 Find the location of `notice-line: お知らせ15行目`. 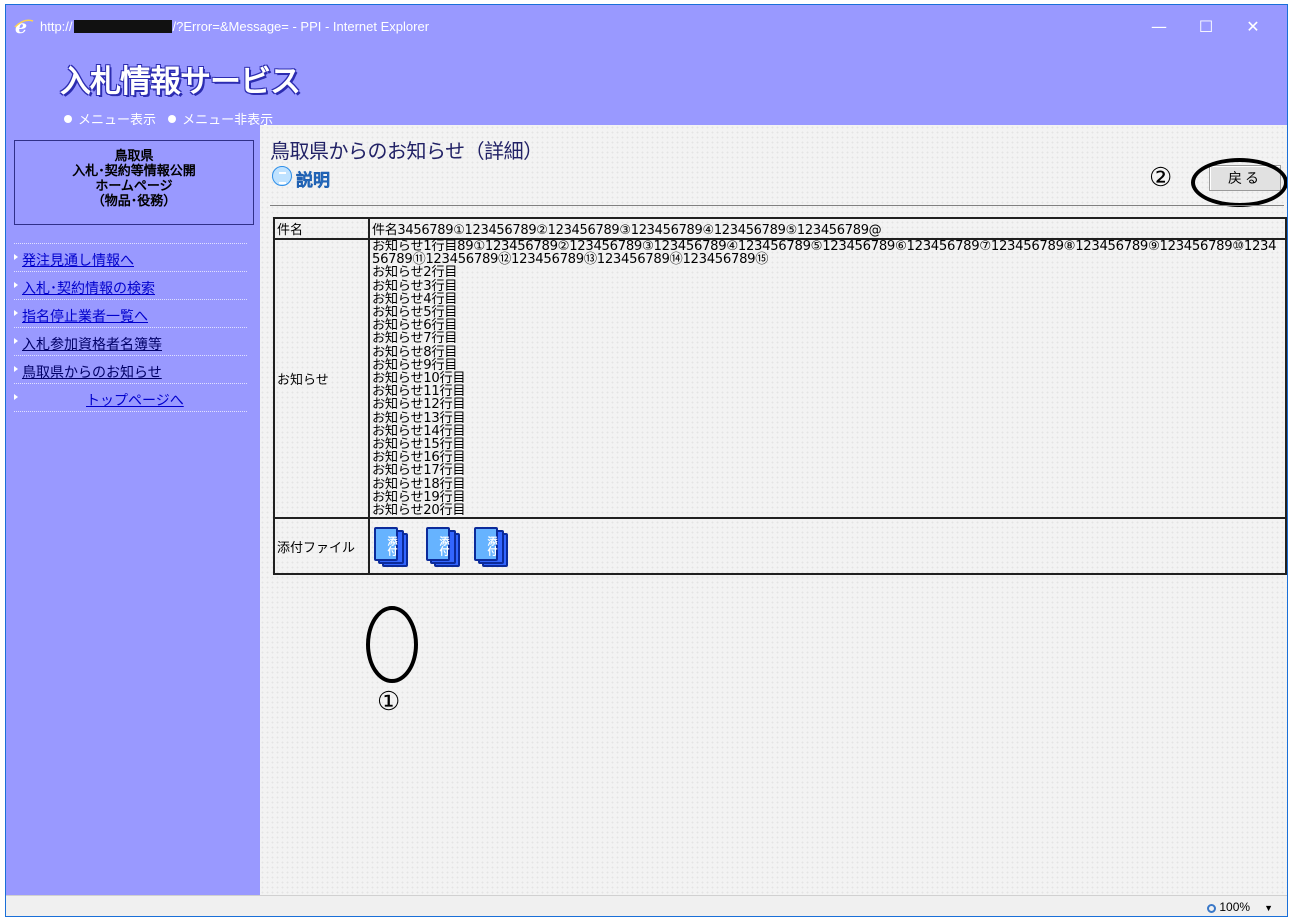

notice-line: お知らせ15行目 is located at coordinates (419, 445).